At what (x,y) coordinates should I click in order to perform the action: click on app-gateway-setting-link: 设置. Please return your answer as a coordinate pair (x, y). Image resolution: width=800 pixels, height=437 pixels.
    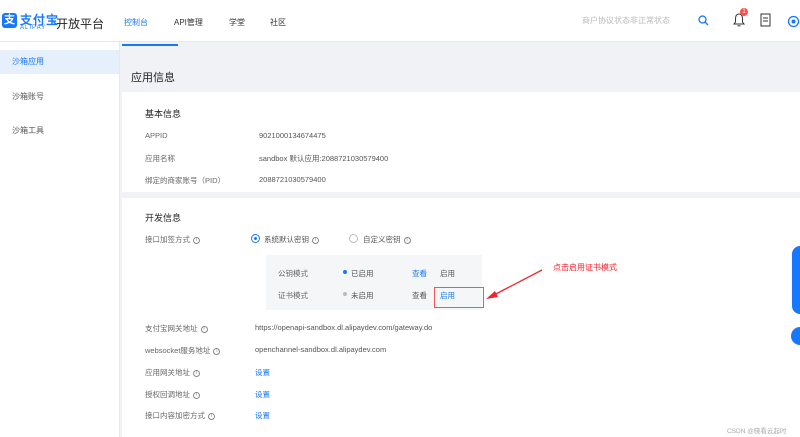
    Looking at the image, I should click on (262, 372).